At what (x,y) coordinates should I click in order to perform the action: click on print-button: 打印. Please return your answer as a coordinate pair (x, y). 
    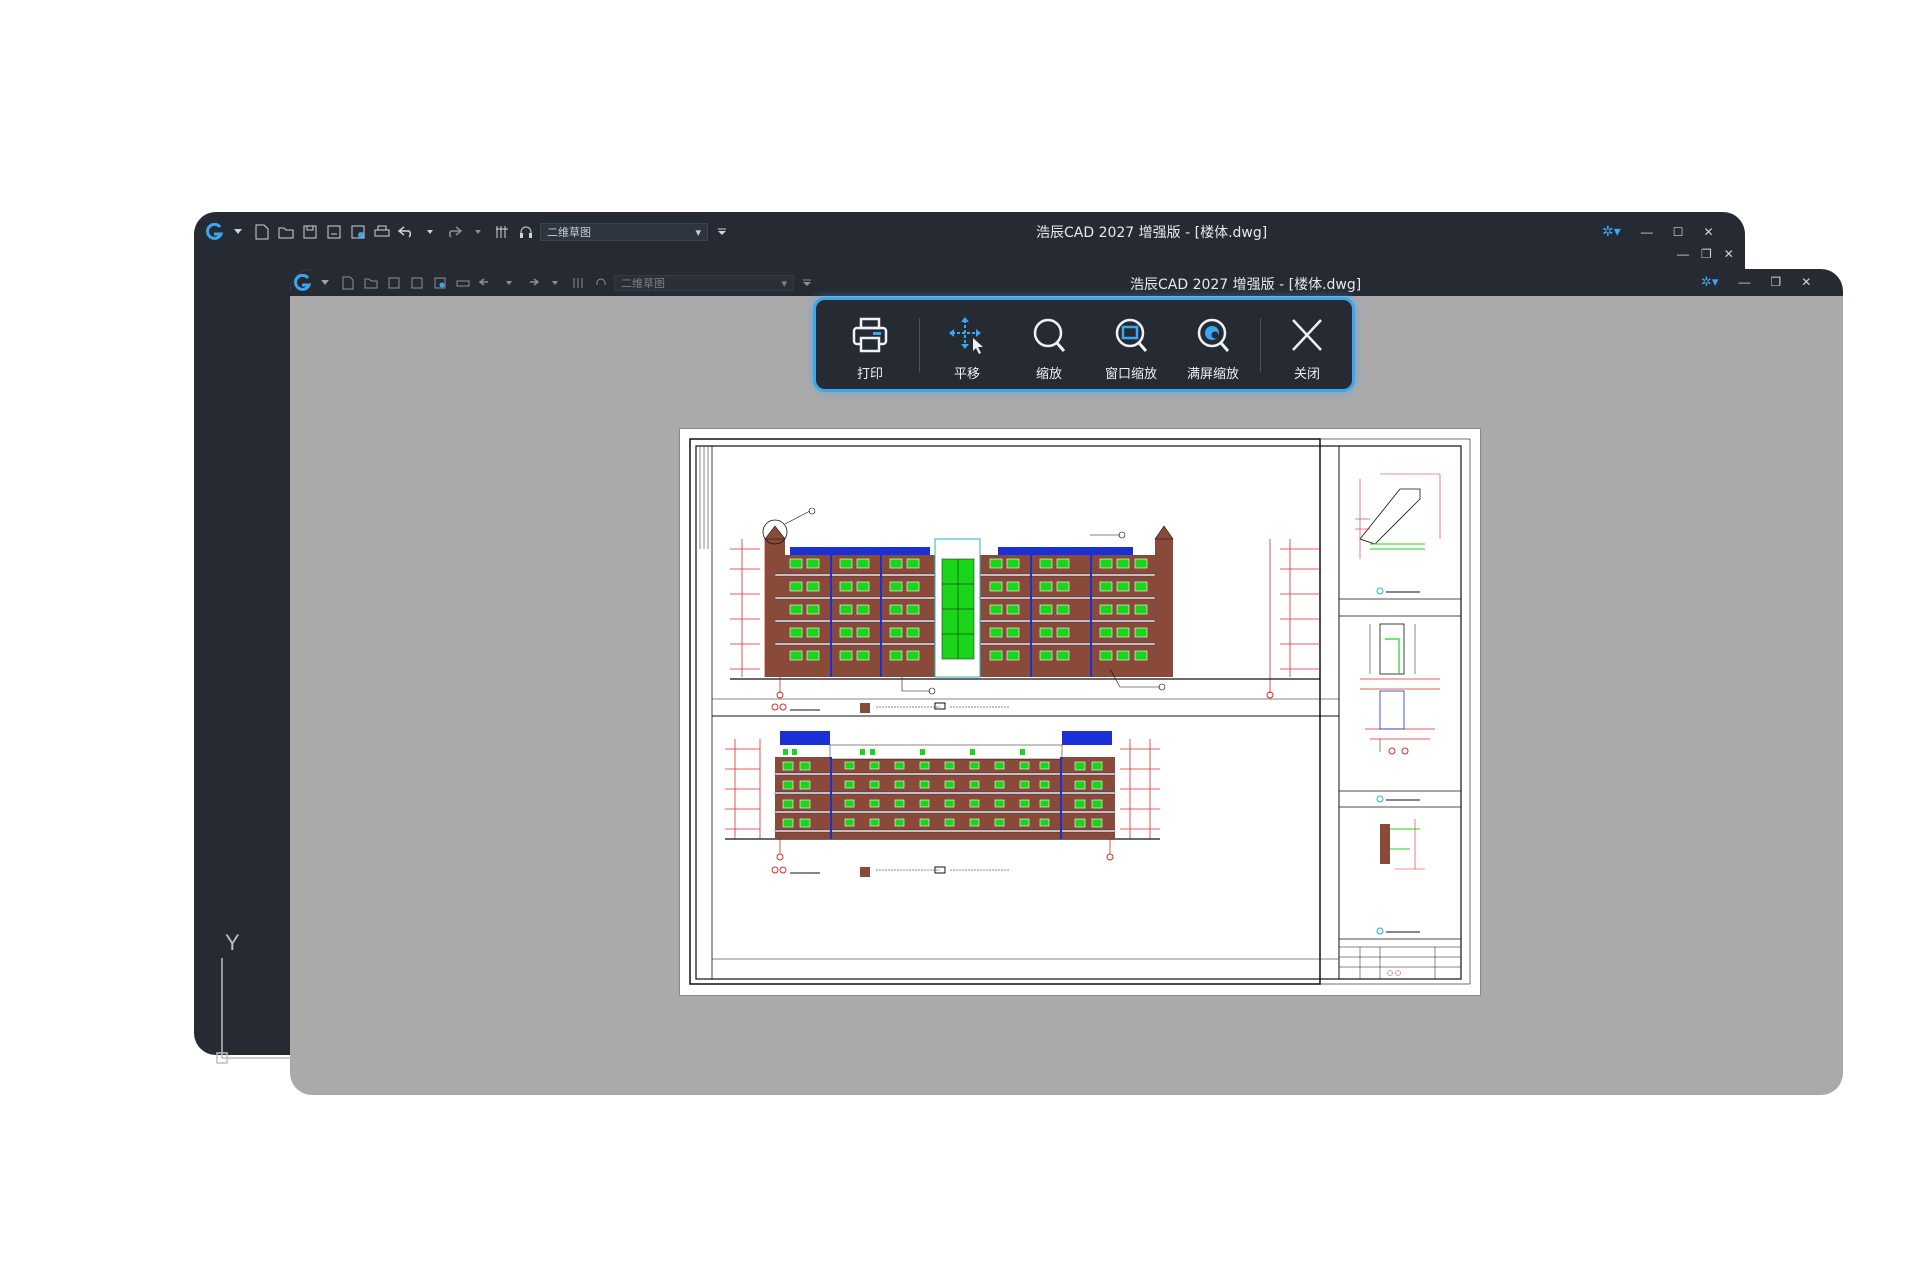
    Looking at the image, I should click on (870, 349).